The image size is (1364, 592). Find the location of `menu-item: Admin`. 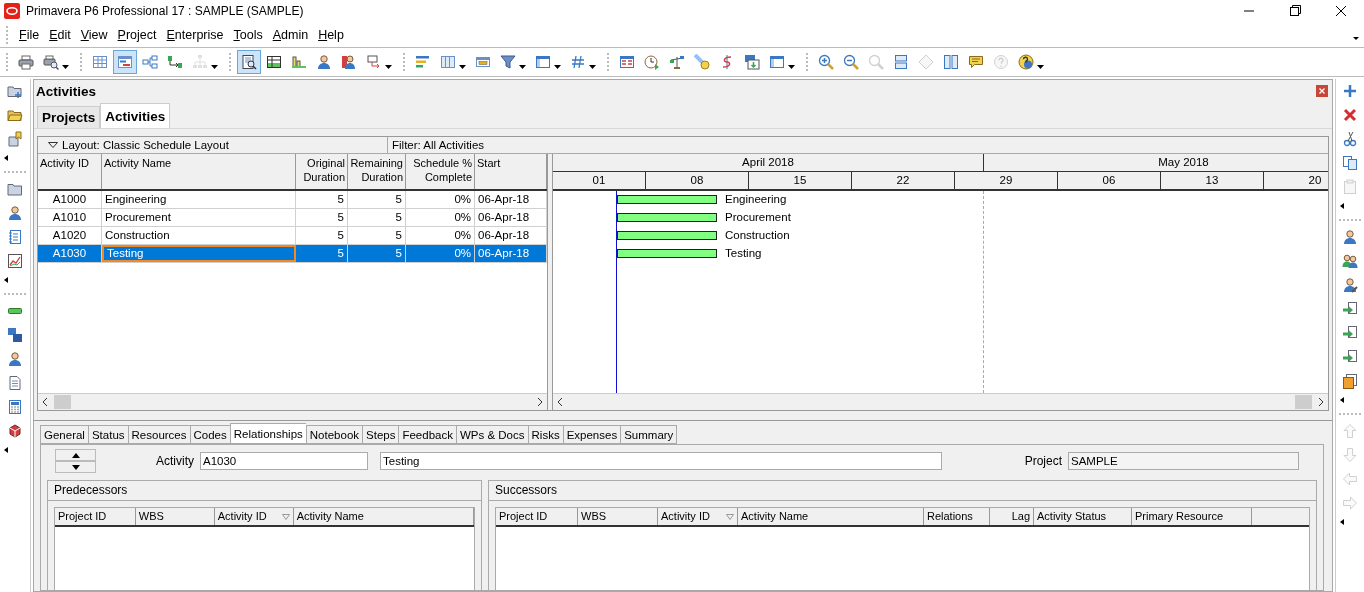

menu-item: Admin is located at coordinates (290, 35).